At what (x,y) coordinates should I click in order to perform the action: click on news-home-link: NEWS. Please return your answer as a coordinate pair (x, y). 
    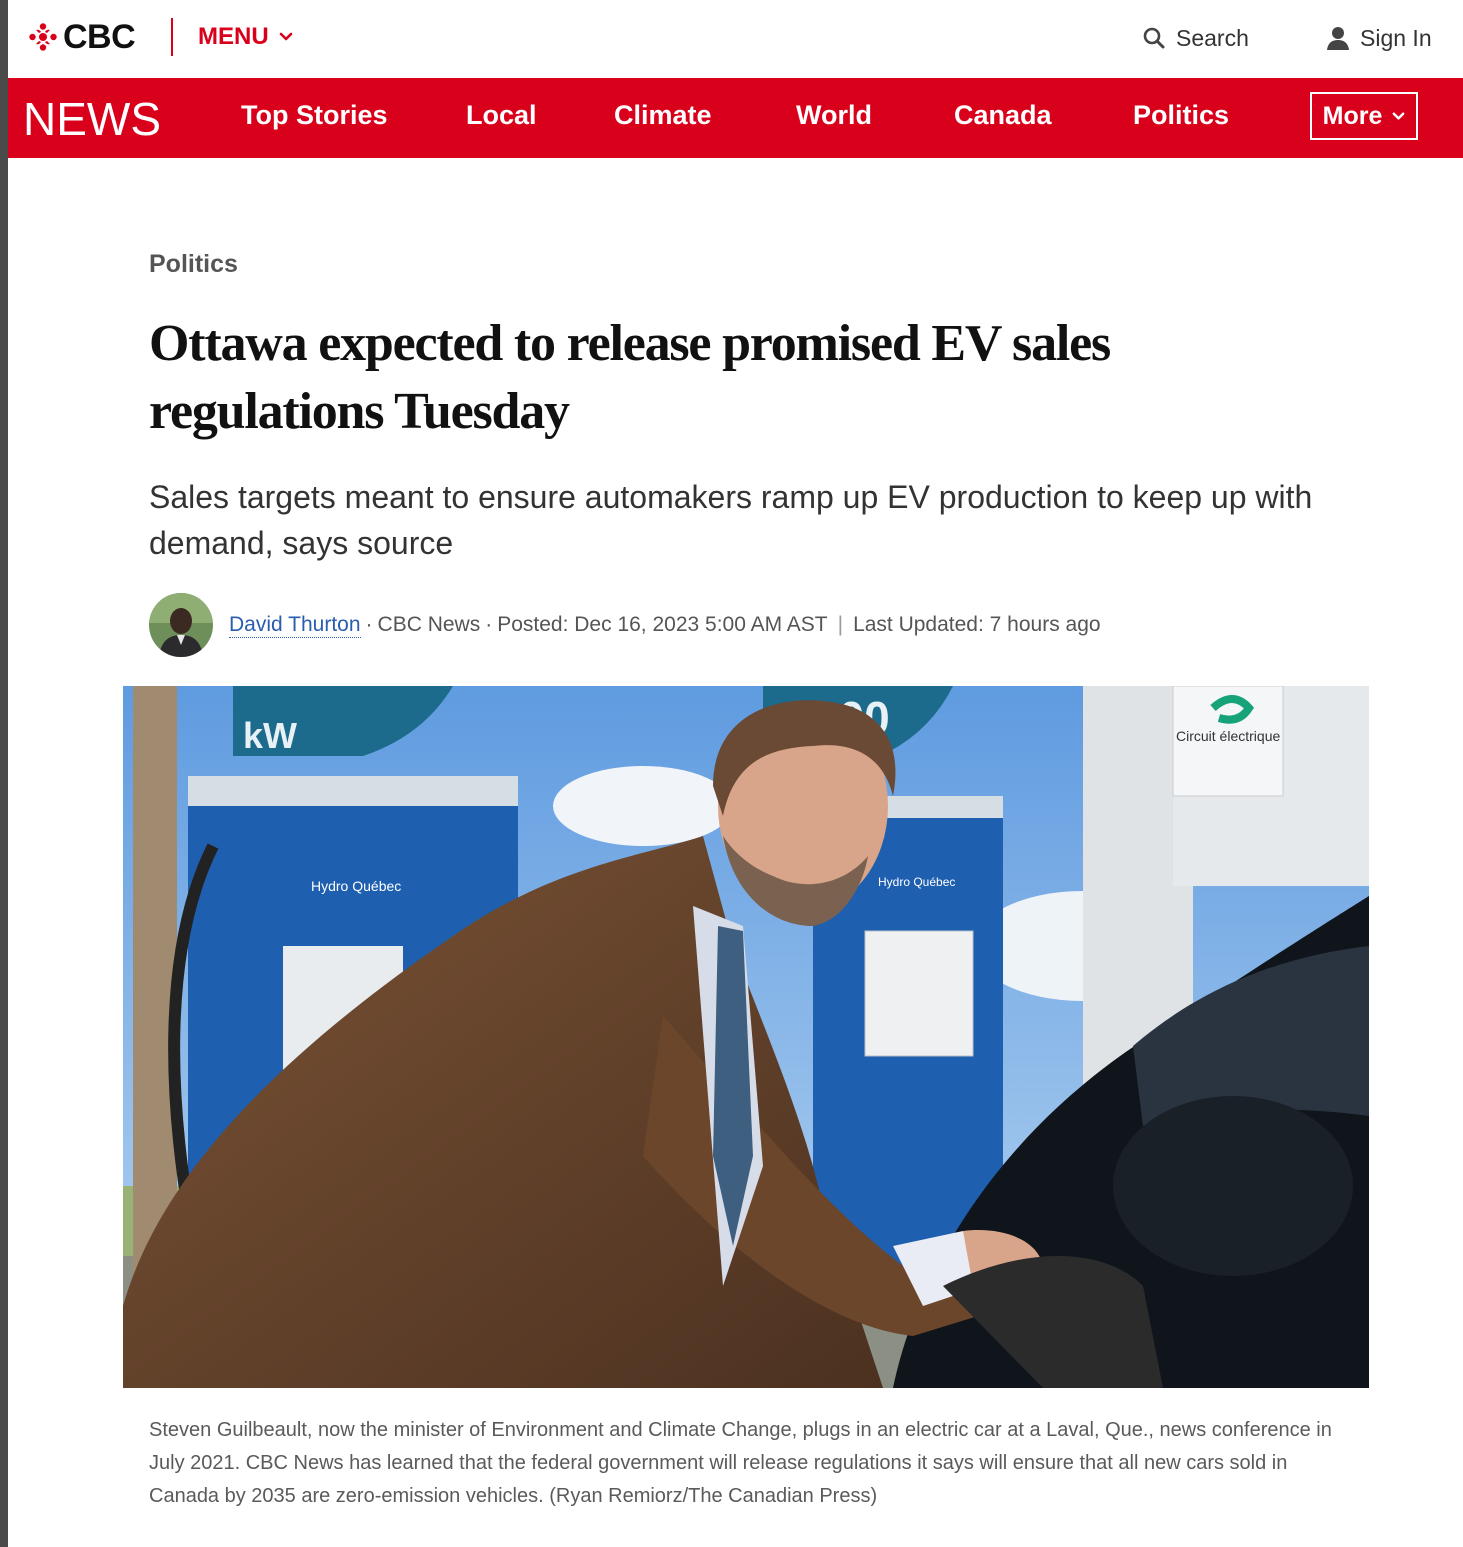
    Looking at the image, I should click on (92, 119).